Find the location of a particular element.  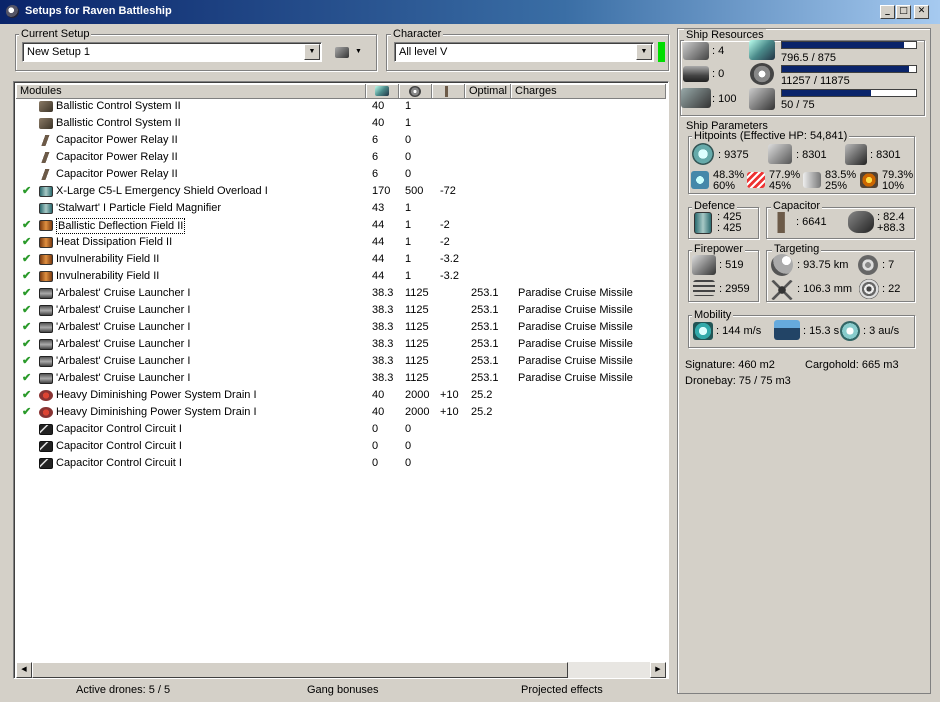

module-cpu: 38.3 is located at coordinates (383, 310).